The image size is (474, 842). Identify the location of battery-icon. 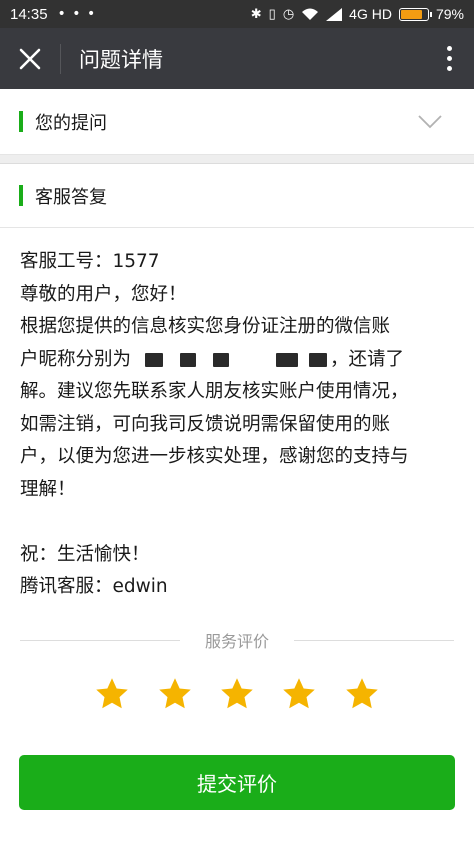
(415, 14).